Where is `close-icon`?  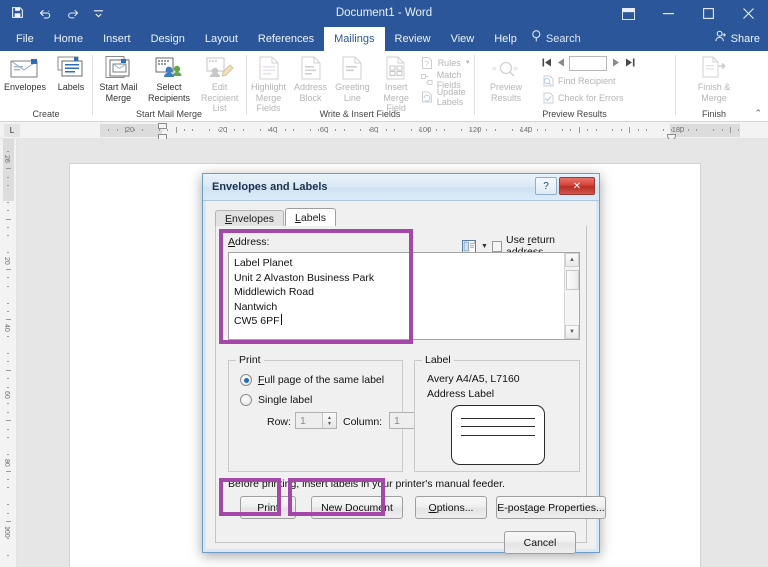 close-icon is located at coordinates (748, 13).